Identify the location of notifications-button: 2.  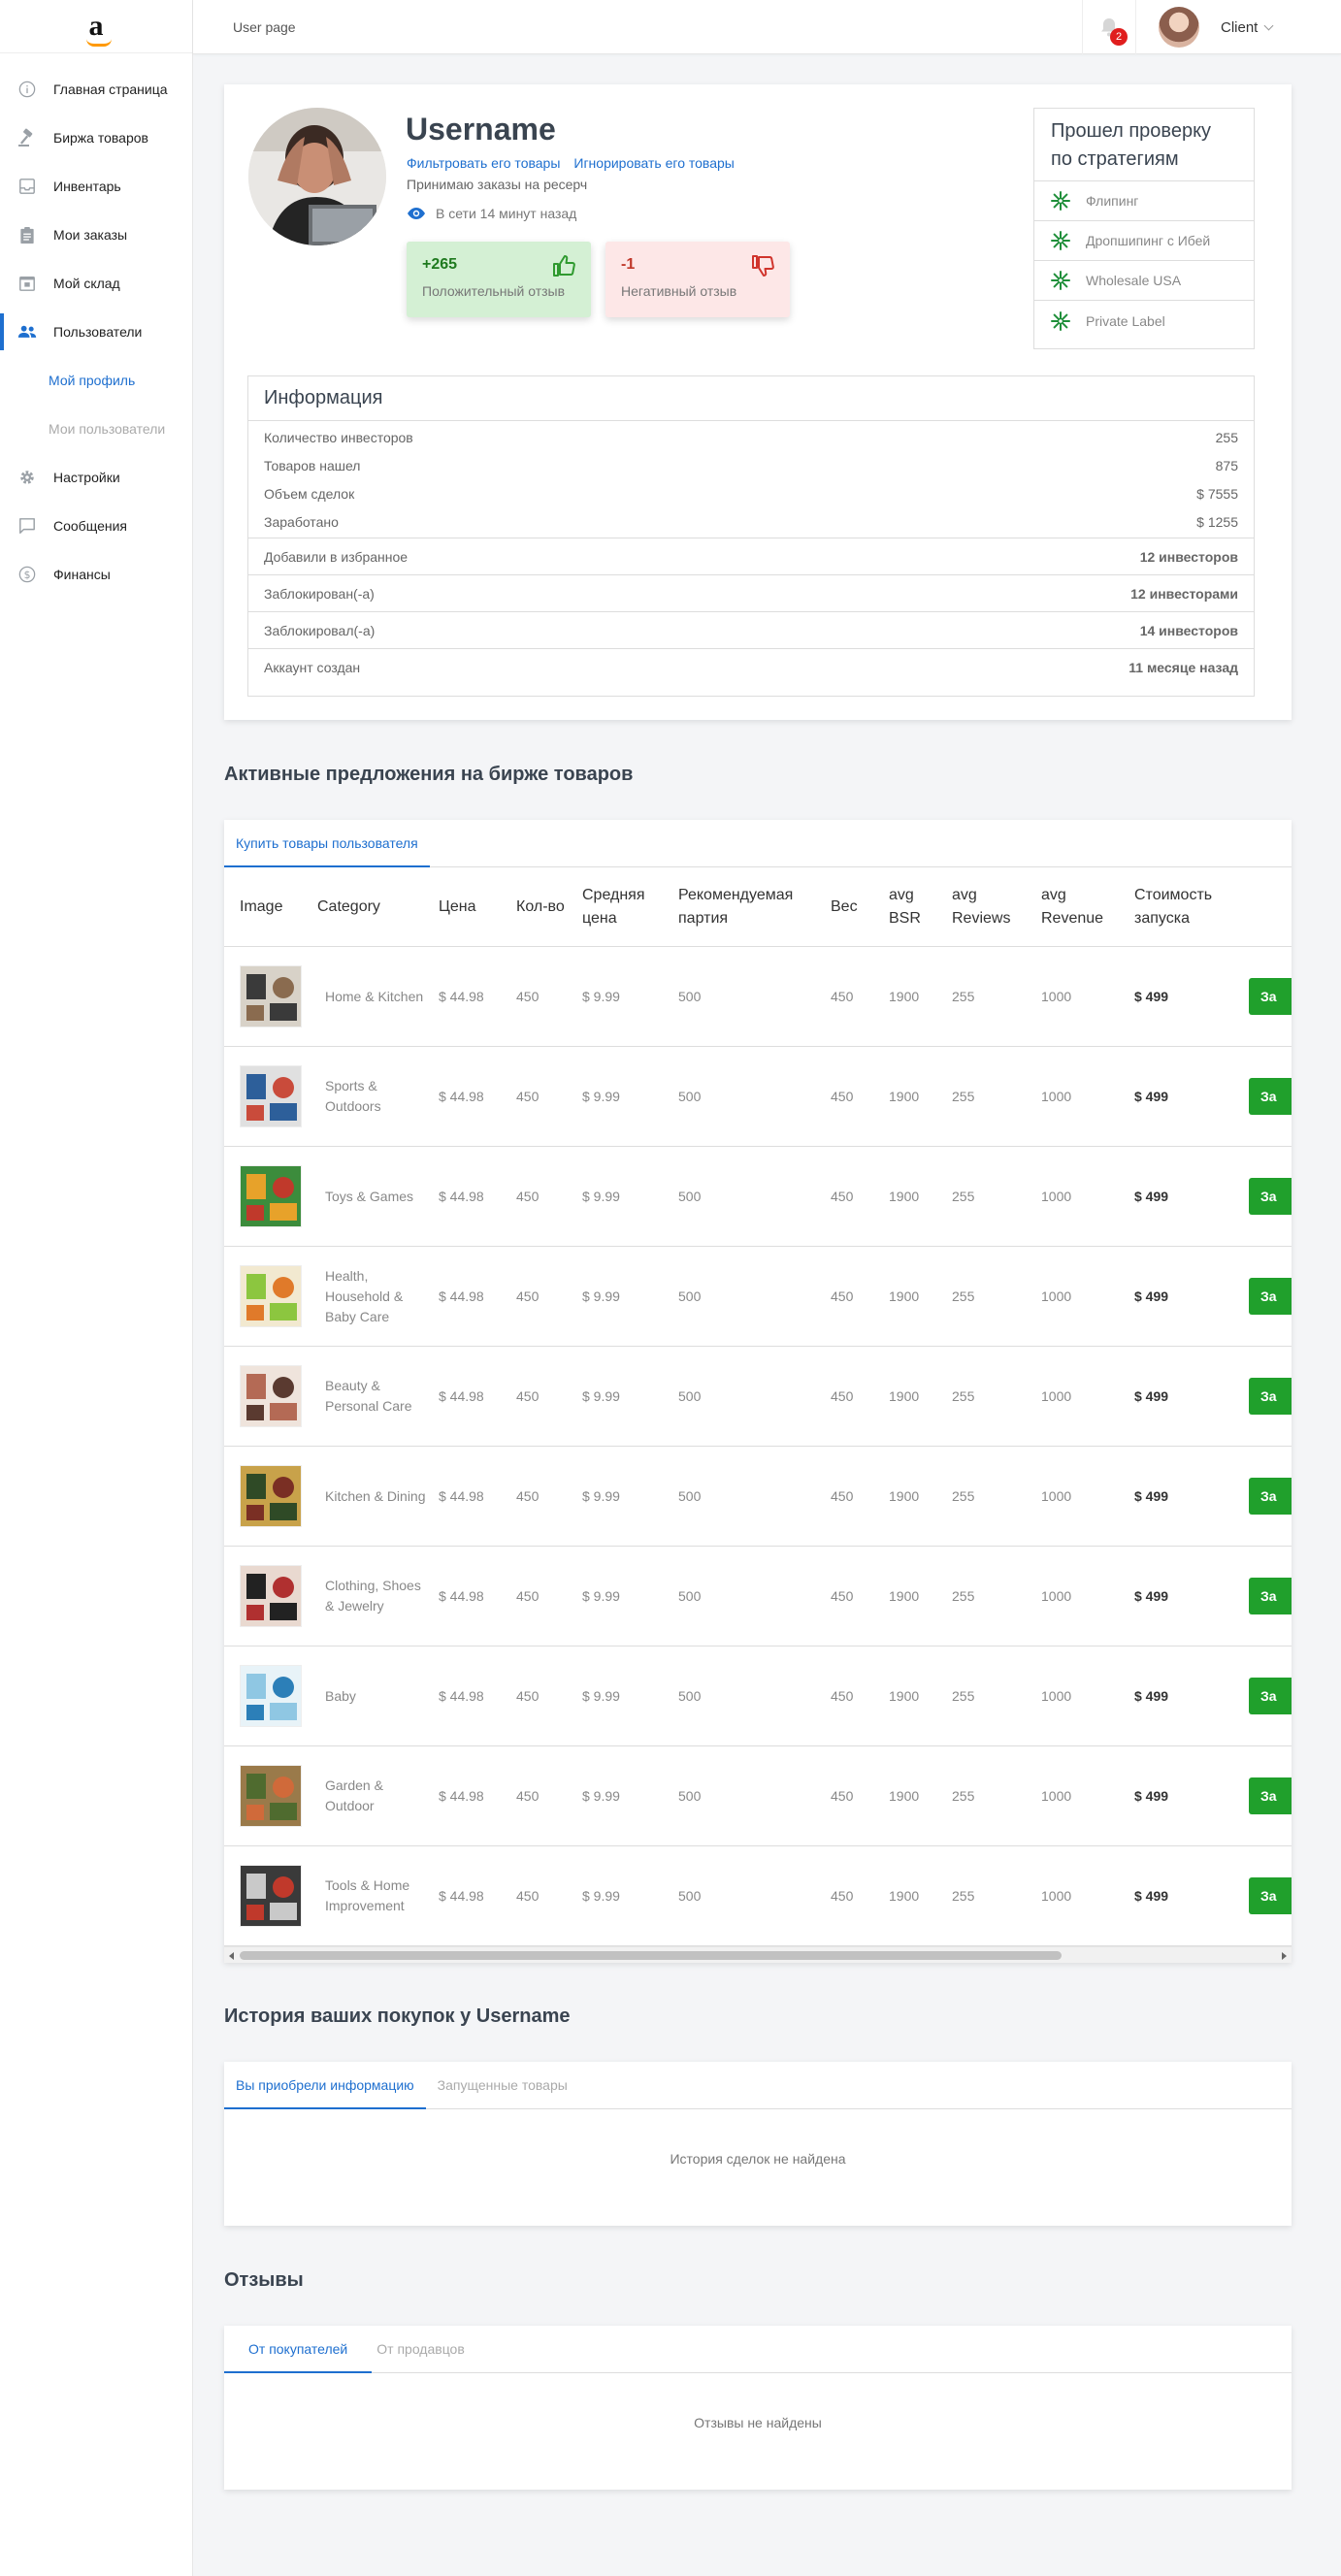
(1109, 27).